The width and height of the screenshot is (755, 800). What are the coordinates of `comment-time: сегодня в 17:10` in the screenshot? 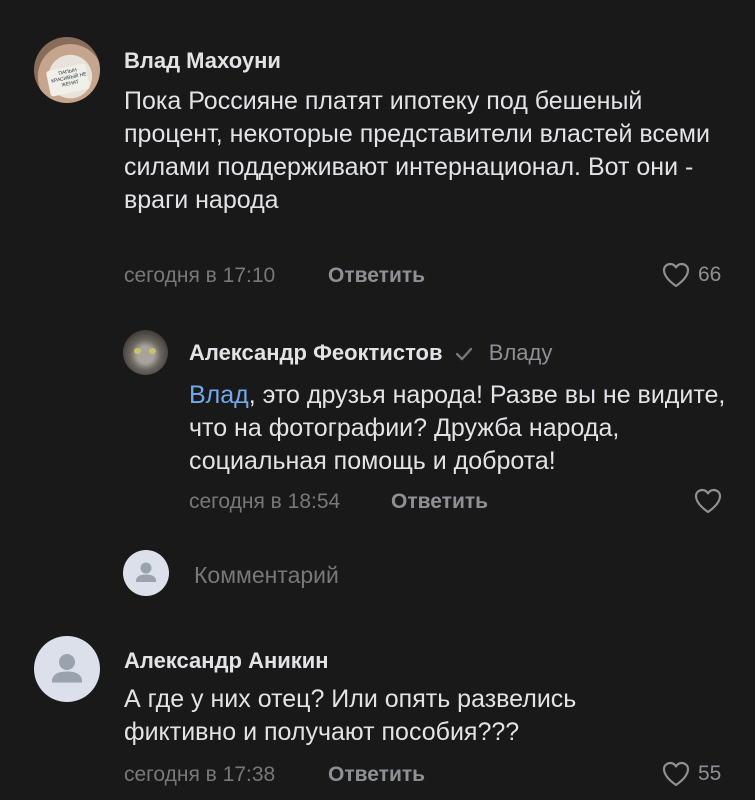 It's located at (200, 275).